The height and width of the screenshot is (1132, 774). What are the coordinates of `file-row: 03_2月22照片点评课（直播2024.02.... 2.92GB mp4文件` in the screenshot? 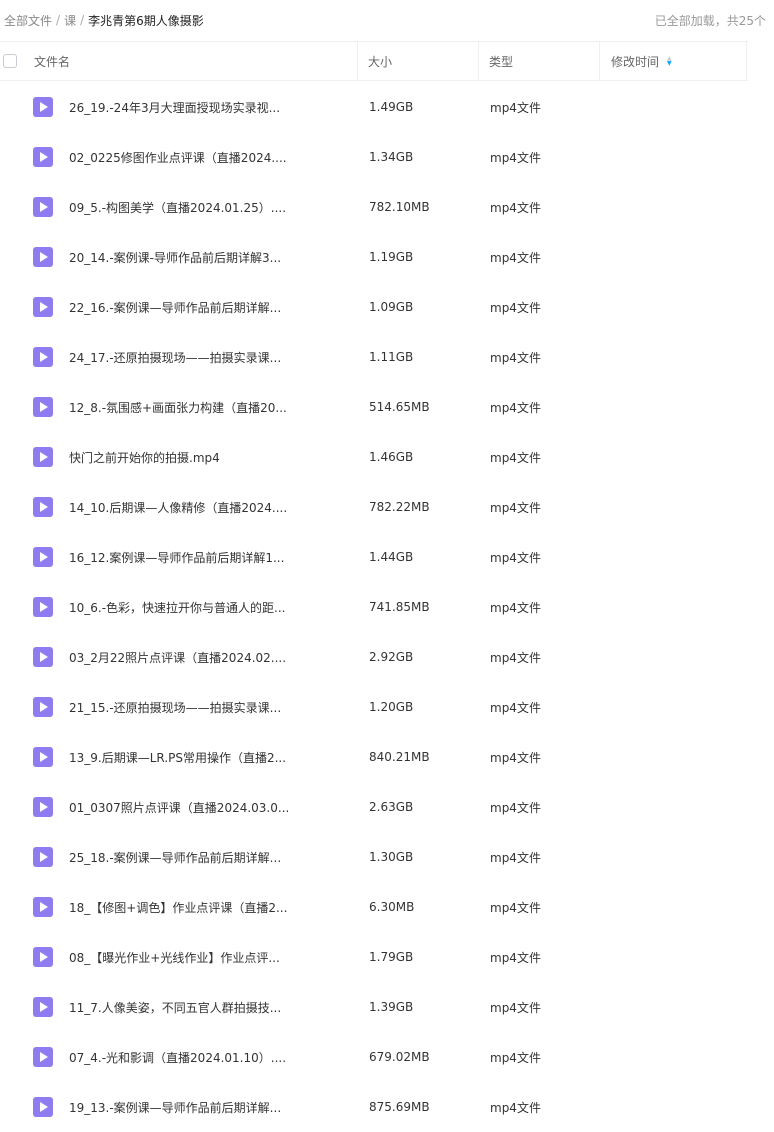 It's located at (374, 657).